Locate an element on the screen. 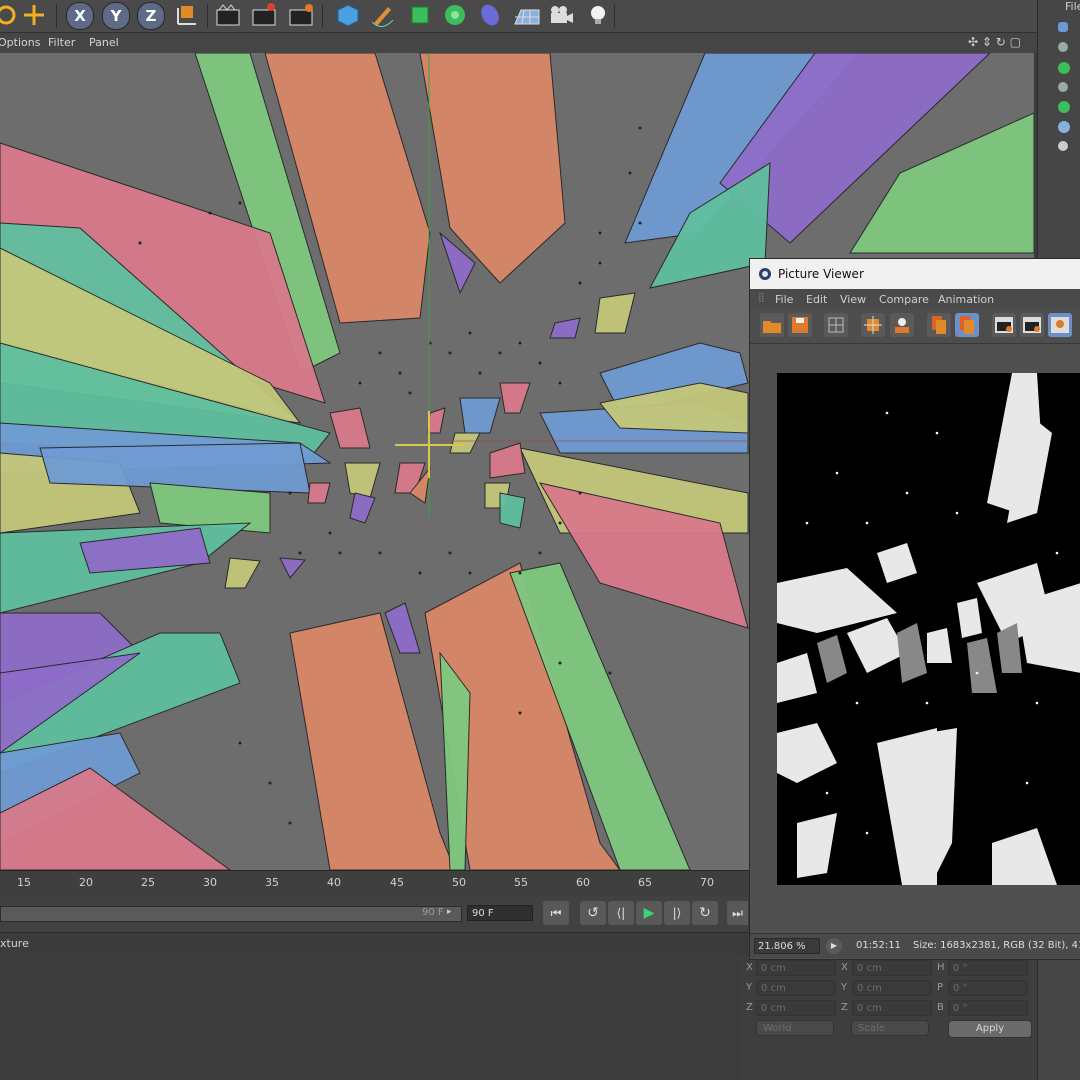 This screenshot has width=1080, height=1080. position-y-field: 0 cm is located at coordinates (796, 988).